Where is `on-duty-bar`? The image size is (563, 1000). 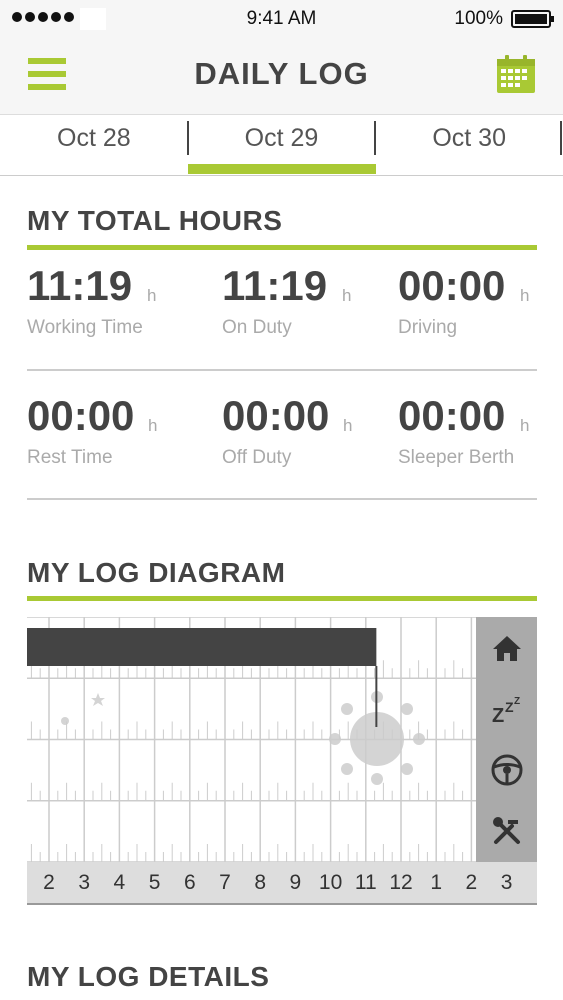 on-duty-bar is located at coordinates (202, 647).